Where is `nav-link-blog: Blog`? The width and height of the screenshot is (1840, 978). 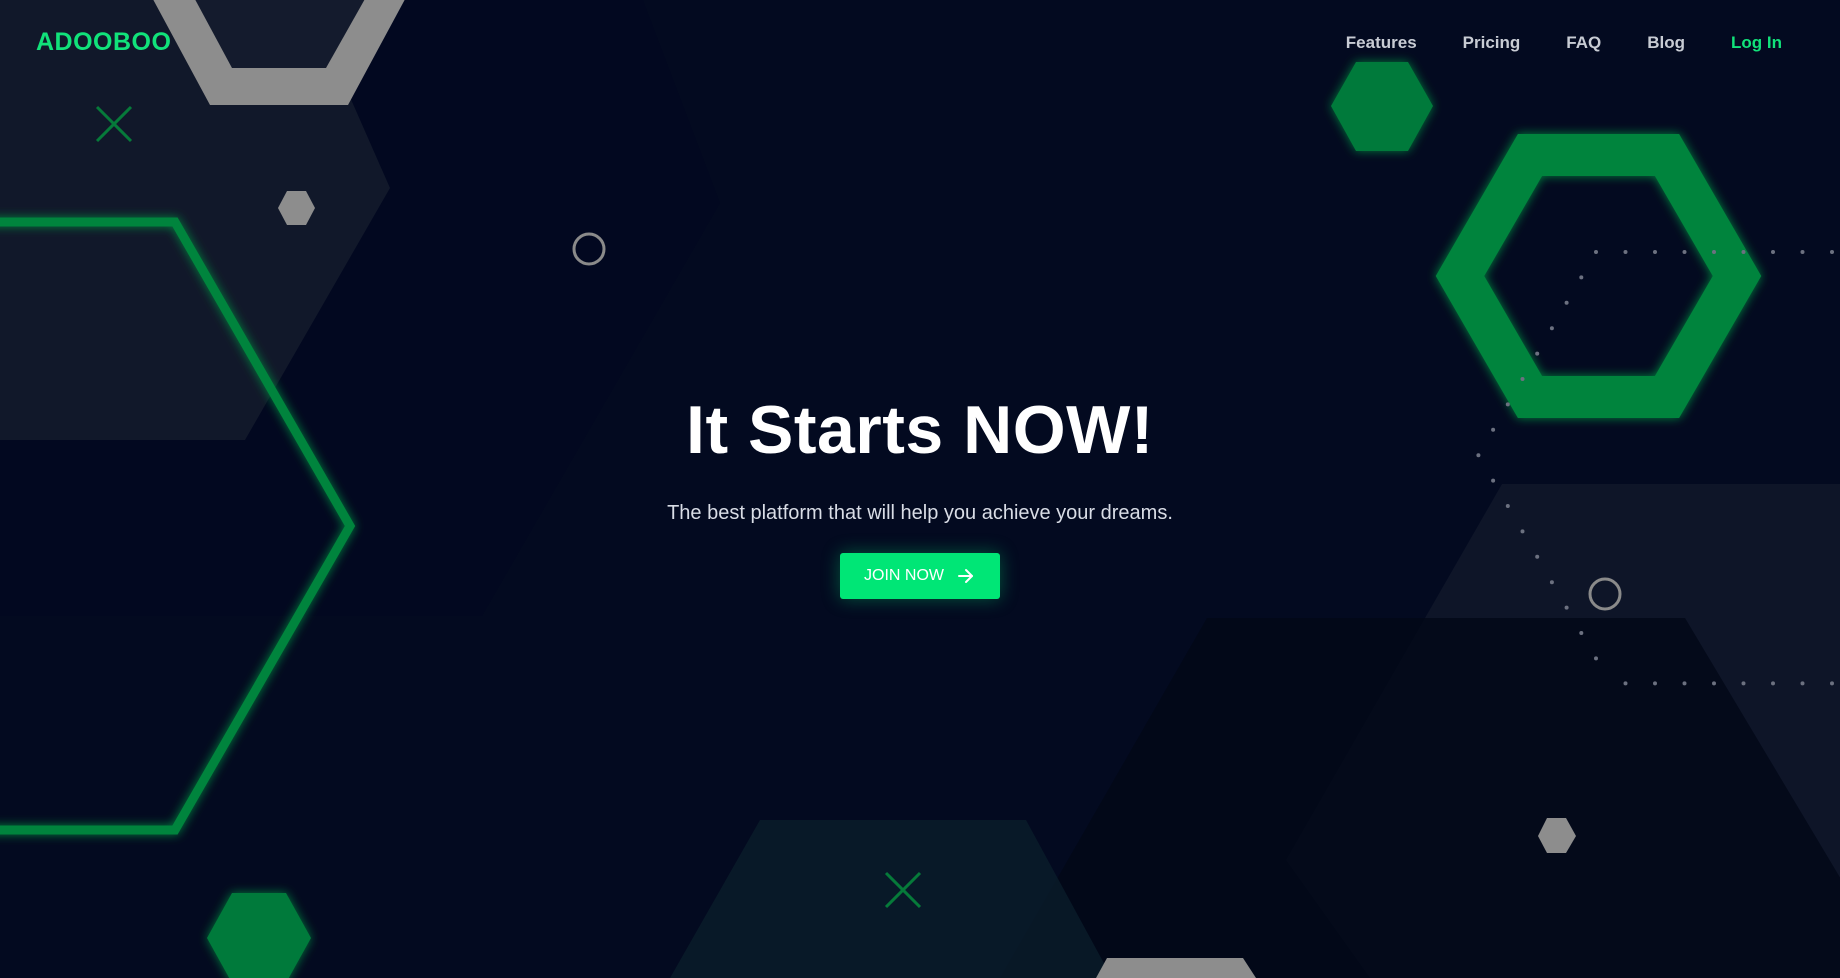
nav-link-blog: Blog is located at coordinates (1666, 43).